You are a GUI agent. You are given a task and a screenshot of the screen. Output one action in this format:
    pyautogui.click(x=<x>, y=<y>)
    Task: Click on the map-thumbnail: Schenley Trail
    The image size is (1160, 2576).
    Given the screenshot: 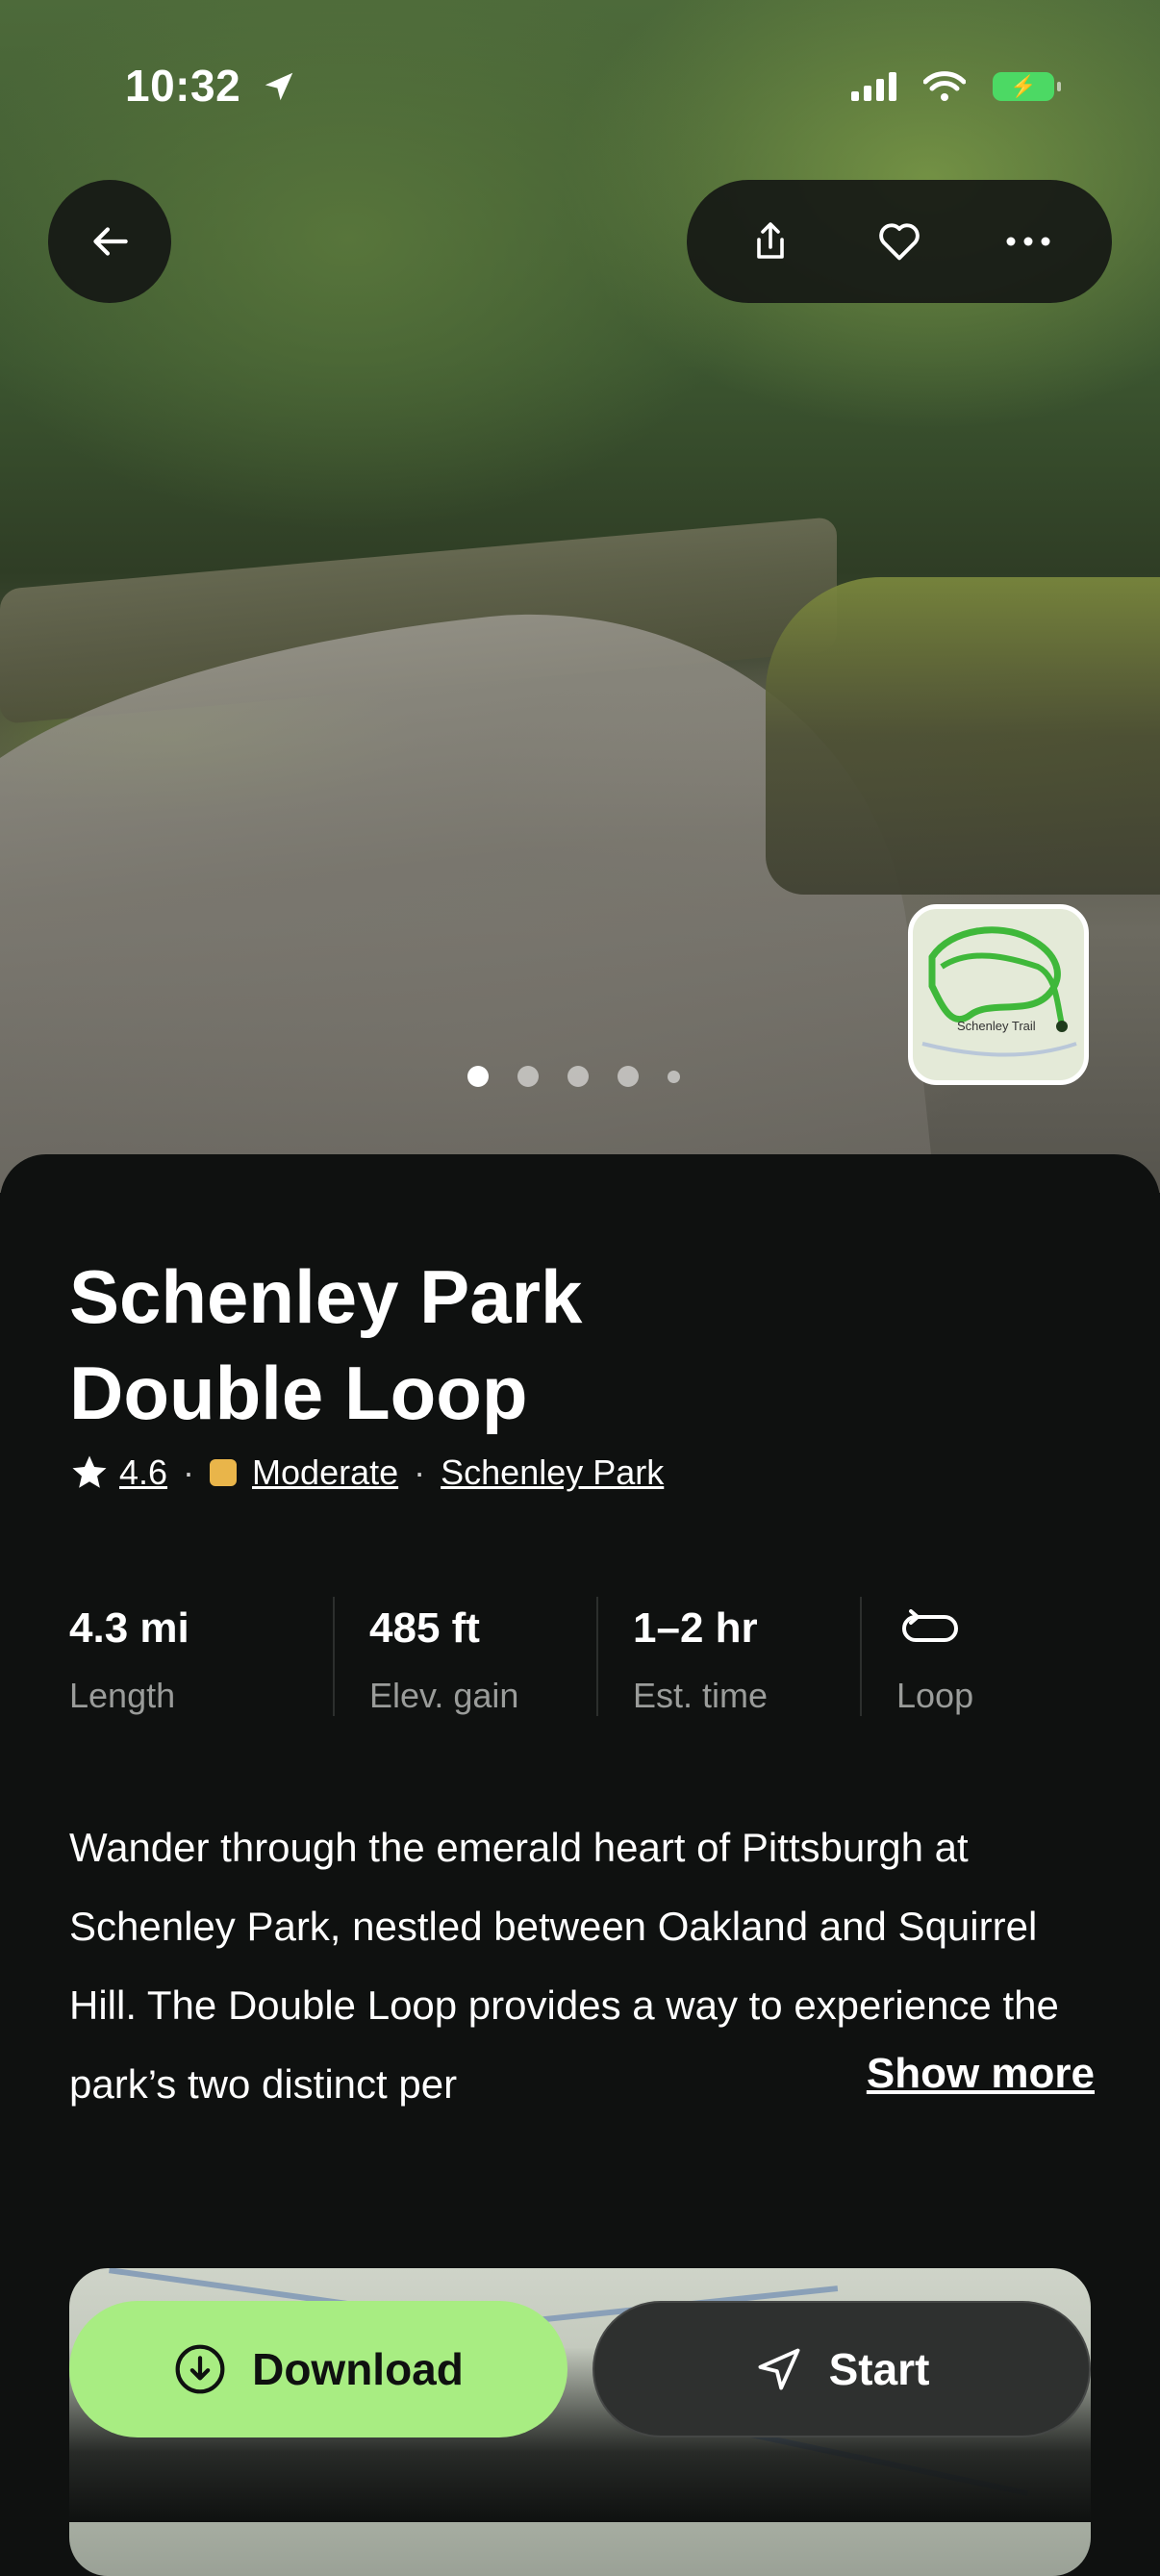 What is the action you would take?
    pyautogui.click(x=998, y=995)
    